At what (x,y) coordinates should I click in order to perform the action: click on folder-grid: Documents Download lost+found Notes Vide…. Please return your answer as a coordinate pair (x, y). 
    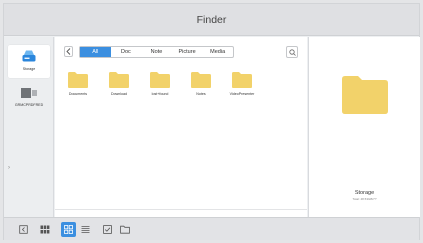
    Looking at the image, I should click on (160, 83).